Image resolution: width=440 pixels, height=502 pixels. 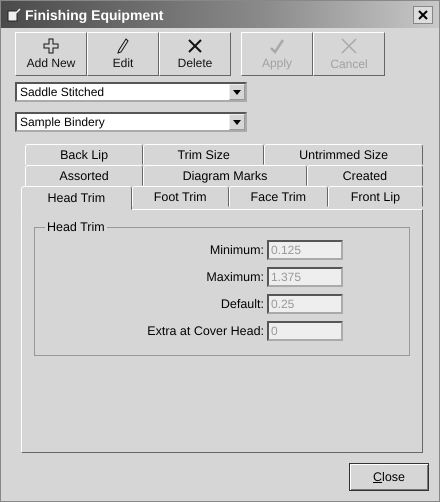 I want to click on field-label: Maximum:, so click(x=235, y=277).